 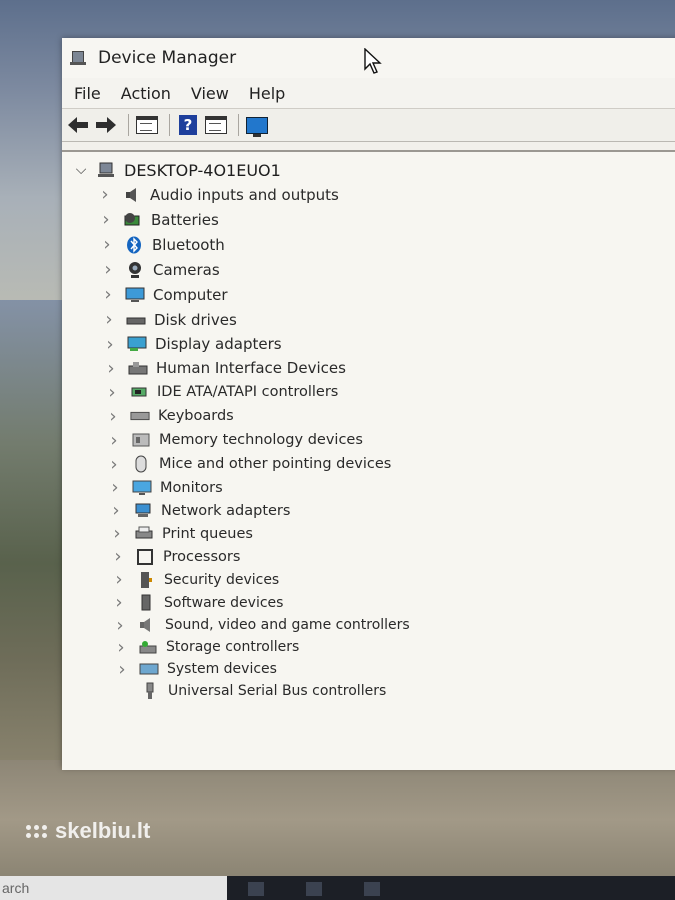 I want to click on tree-node: › Software devices, so click(x=393, y=602).